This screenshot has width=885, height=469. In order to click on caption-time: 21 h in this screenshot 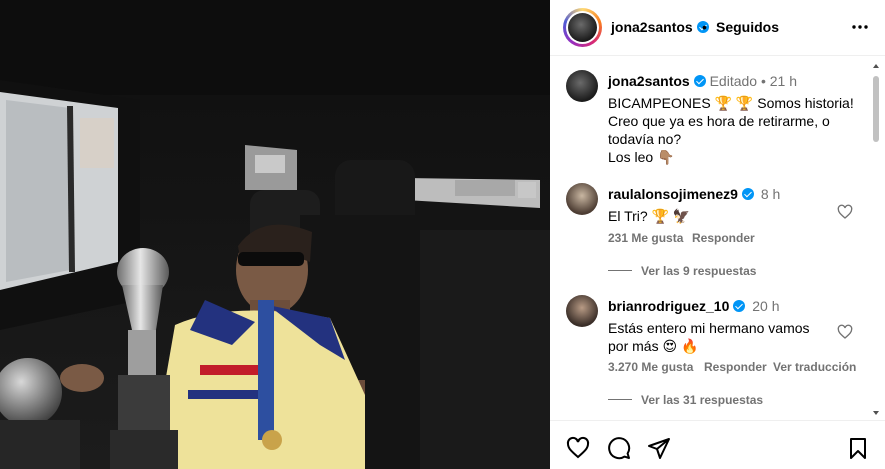, I will do `click(783, 81)`.